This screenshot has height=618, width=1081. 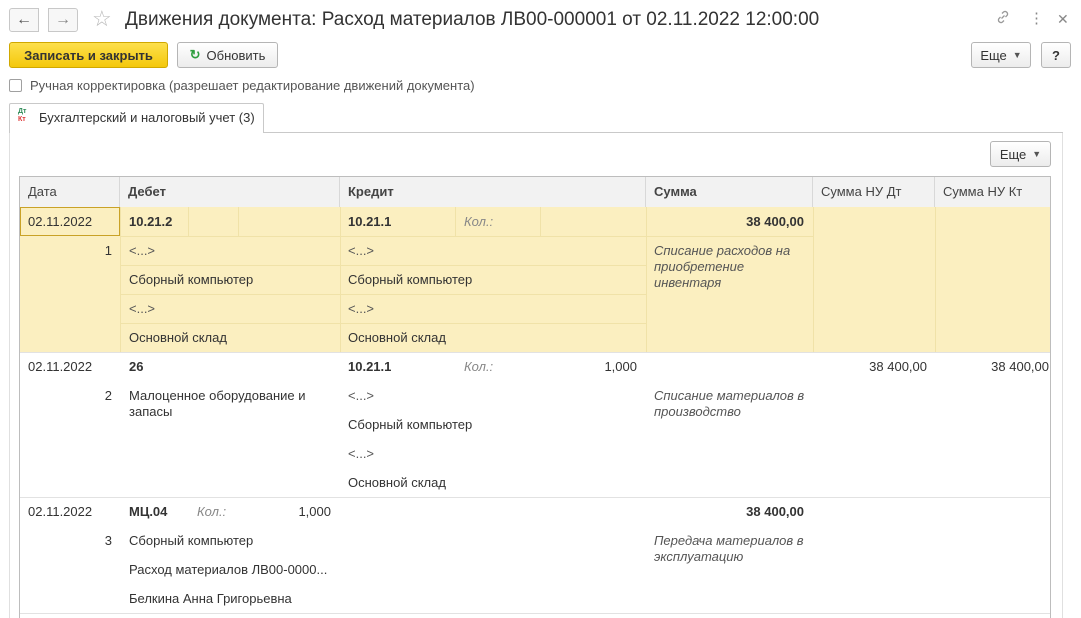 What do you see at coordinates (1003, 20) in the screenshot?
I see `link-icon` at bounding box center [1003, 20].